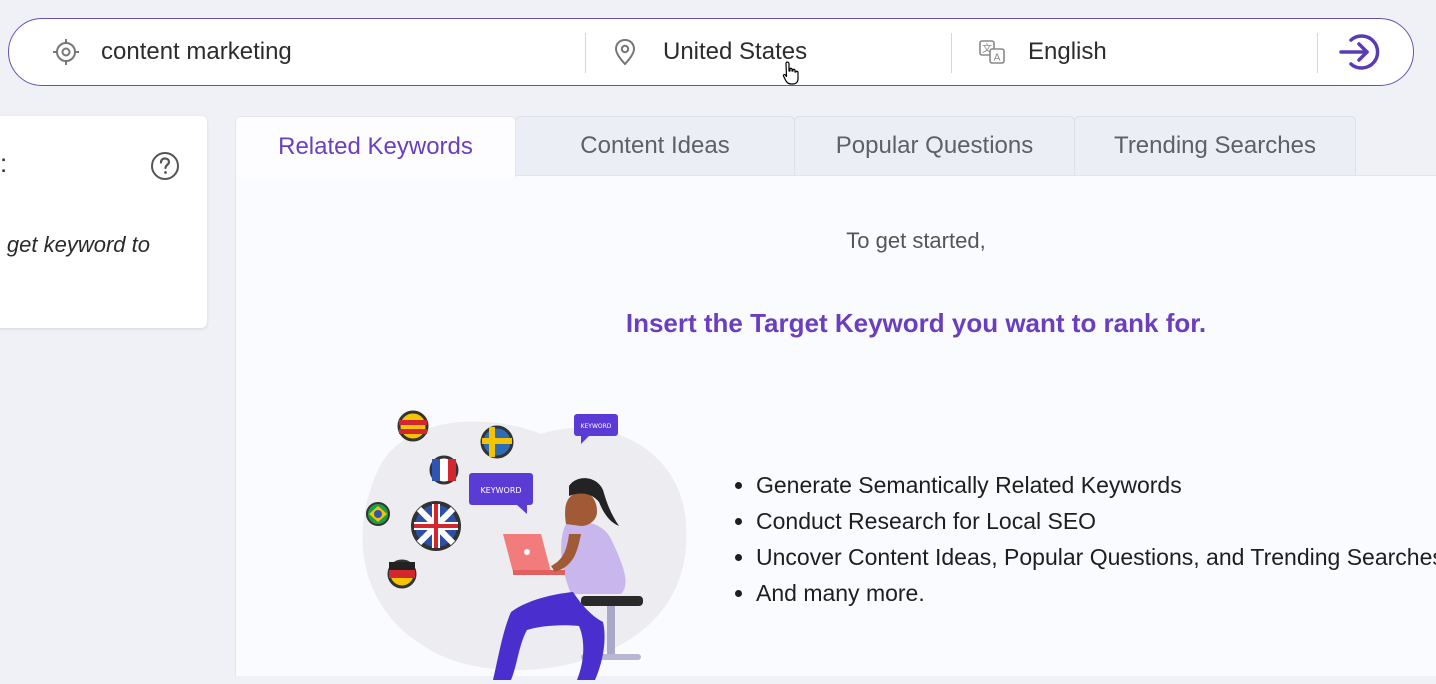 This screenshot has width=1436, height=684. Describe the element at coordinates (4, 163) in the screenshot. I see `card-title: :` at that location.